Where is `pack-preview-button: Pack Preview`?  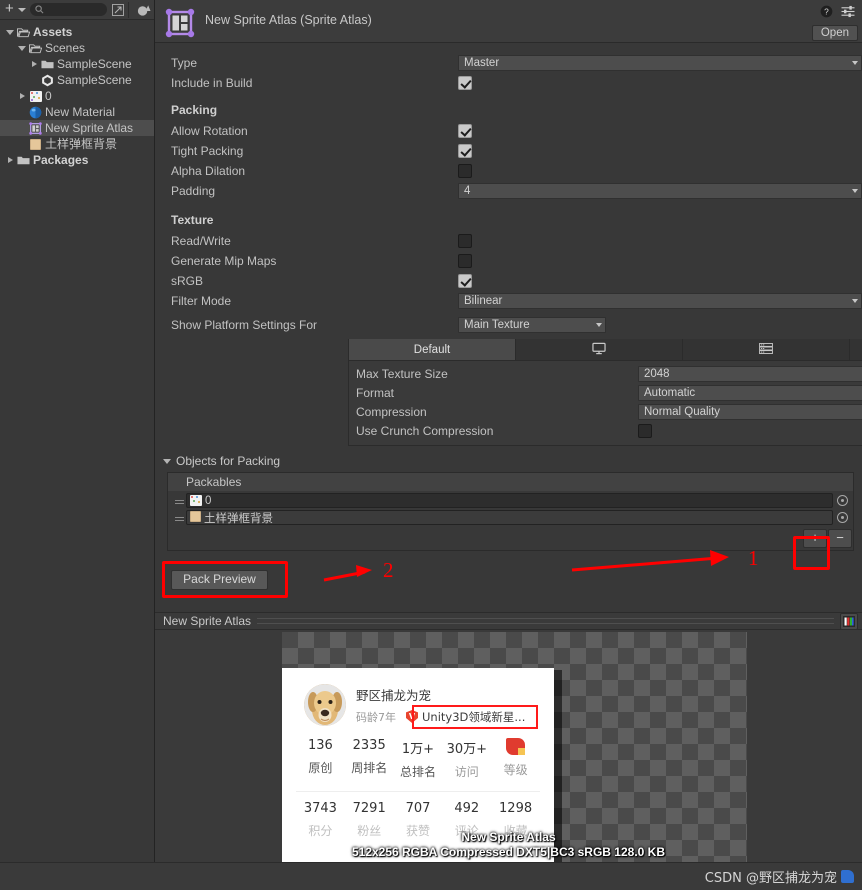
pack-preview-button: Pack Preview is located at coordinates (219, 580).